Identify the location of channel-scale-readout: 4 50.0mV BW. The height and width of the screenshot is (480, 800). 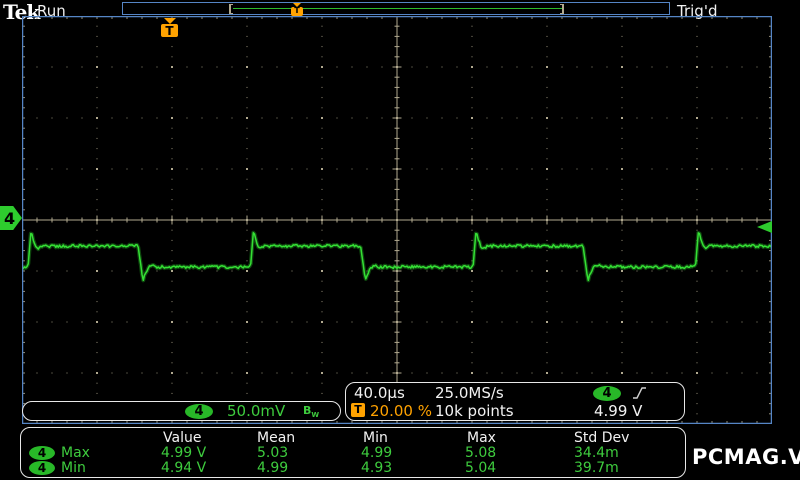
(181, 411).